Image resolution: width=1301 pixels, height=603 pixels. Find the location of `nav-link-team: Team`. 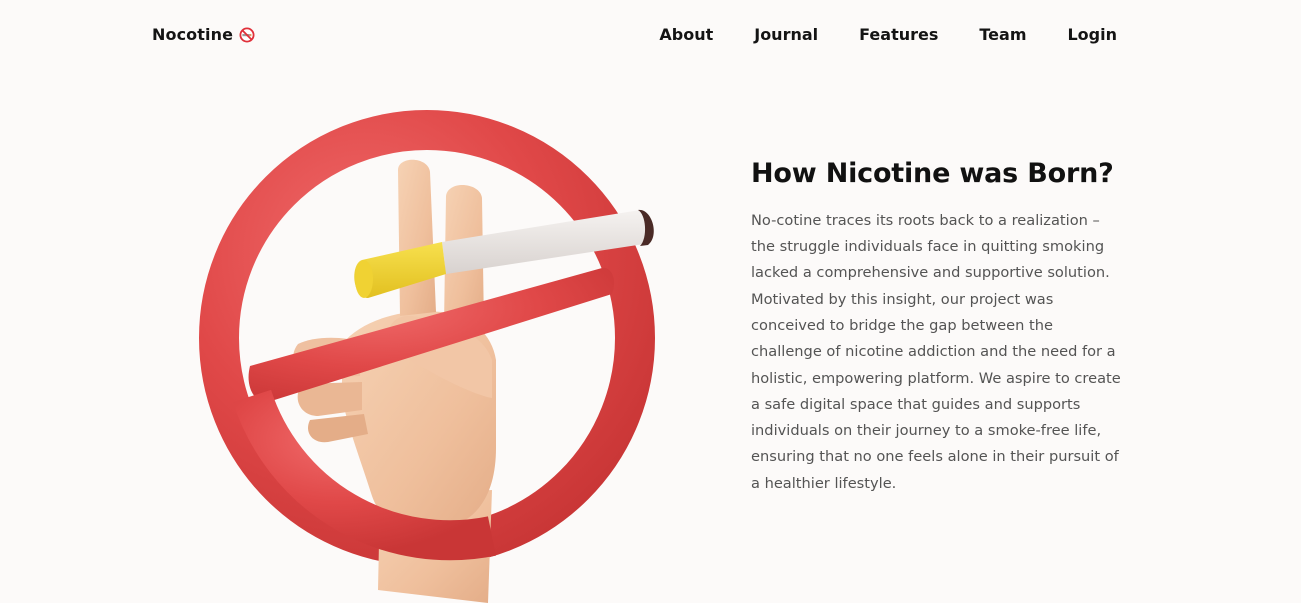

nav-link-team: Team is located at coordinates (1002, 34).